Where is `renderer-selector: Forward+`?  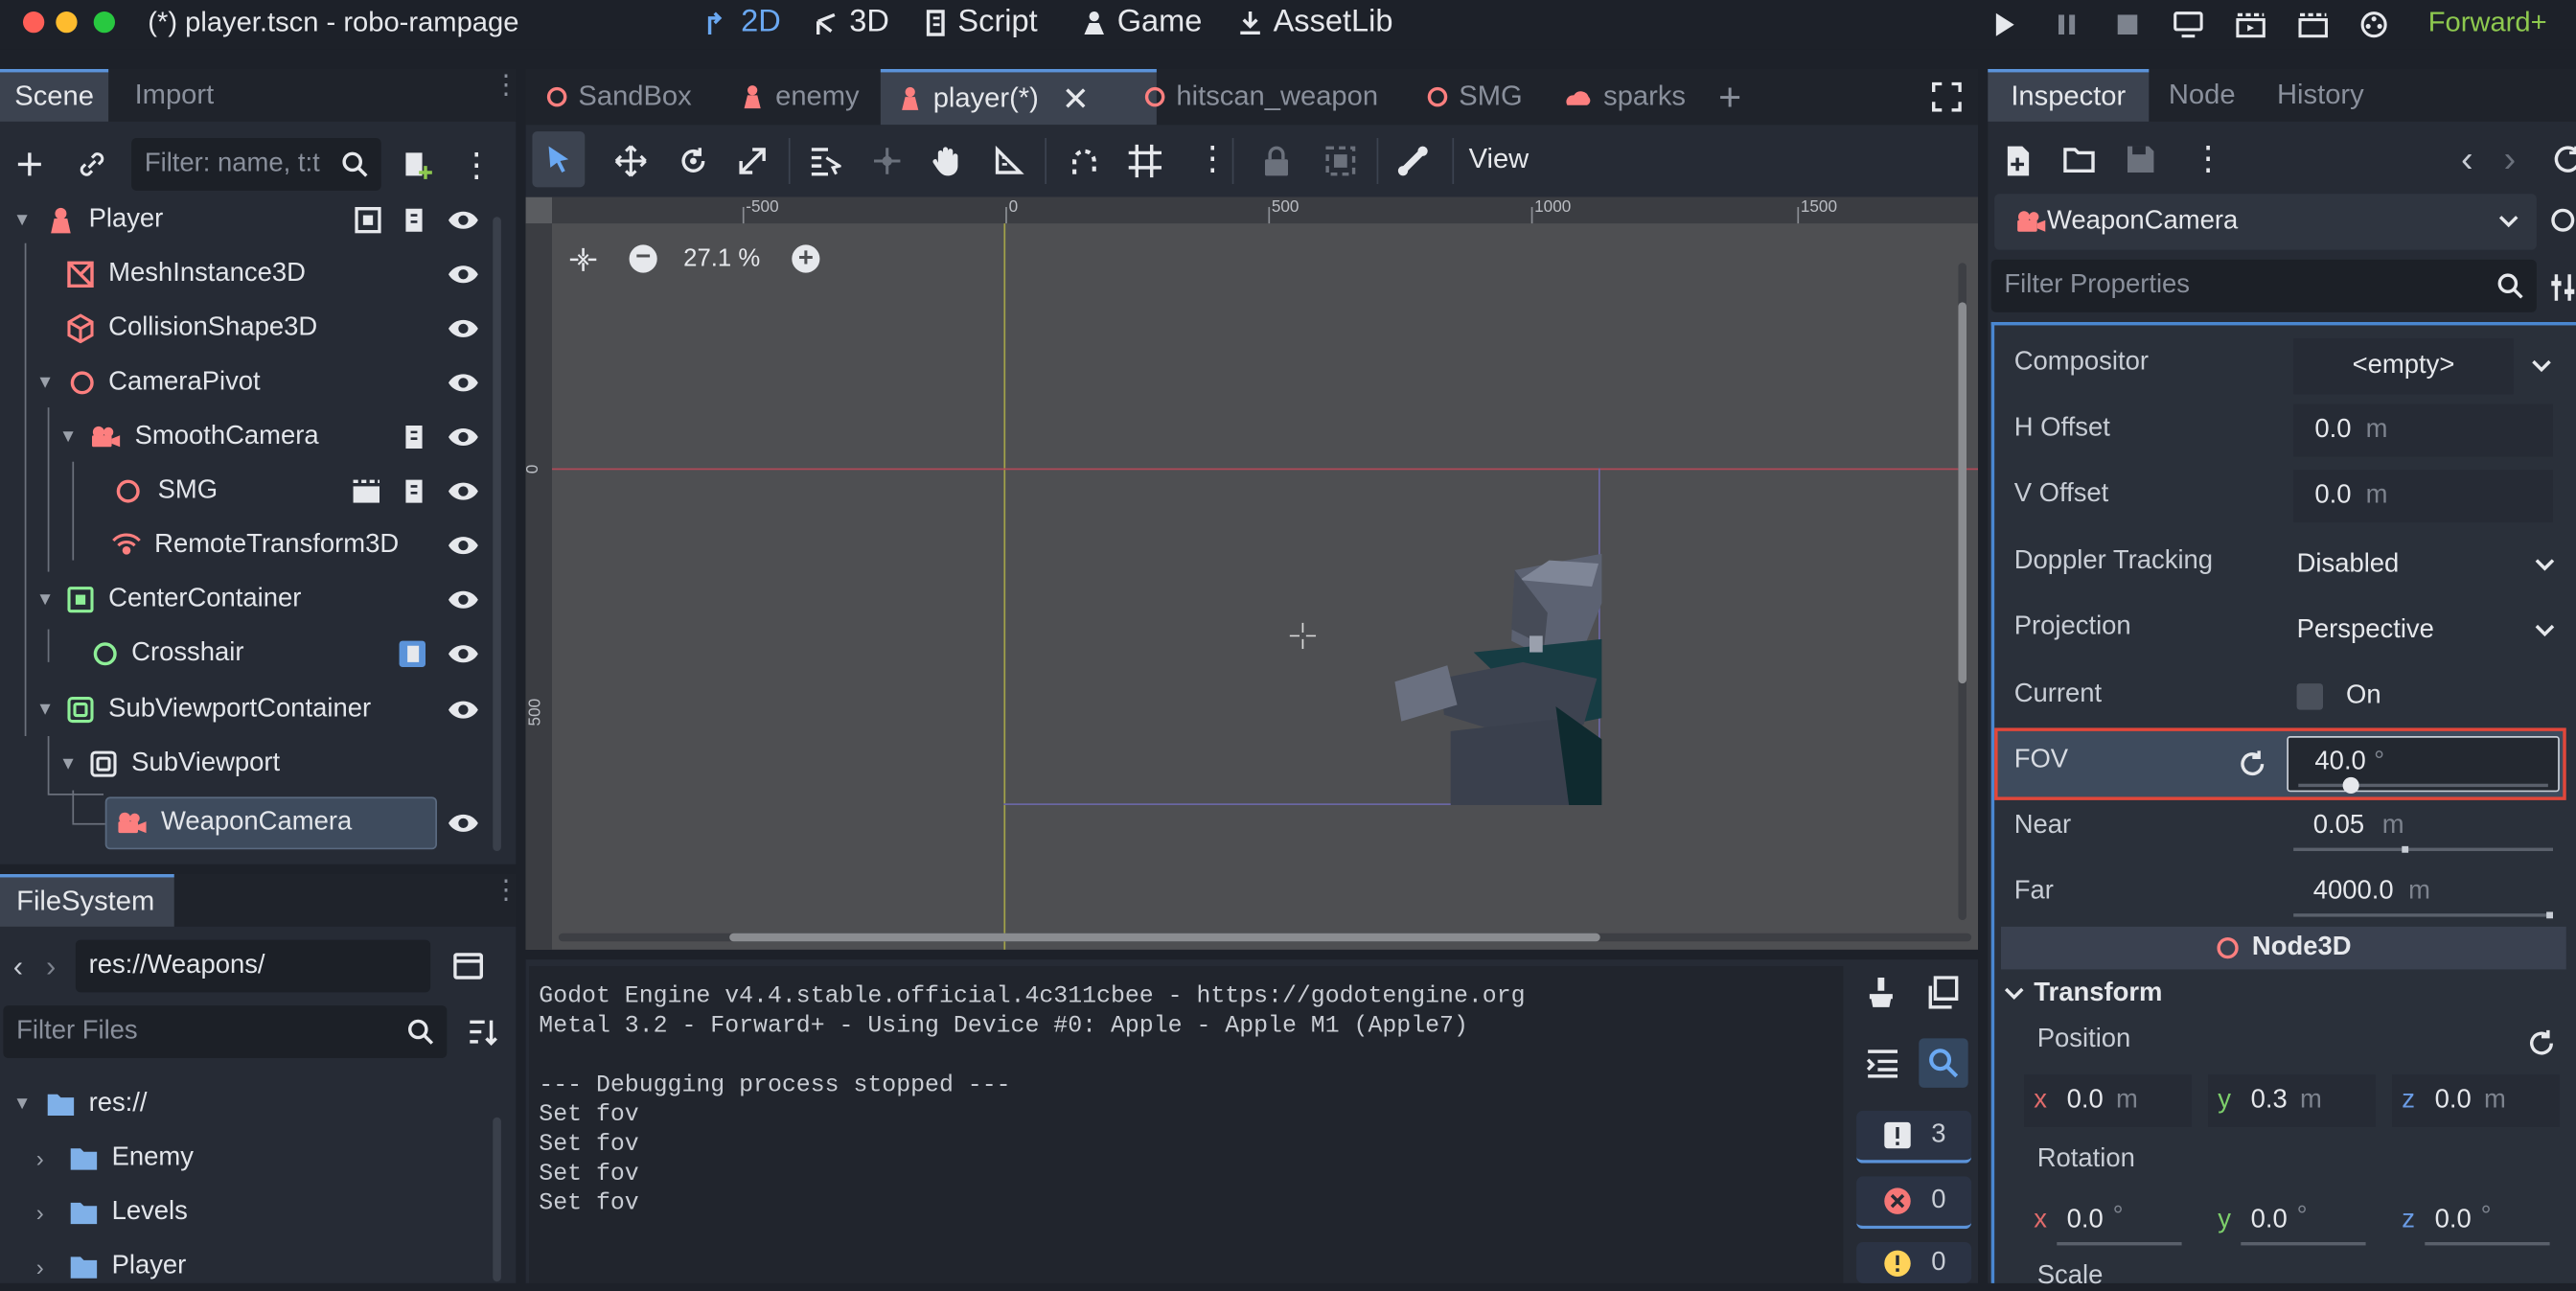
renderer-selector: Forward+ is located at coordinates (2487, 23).